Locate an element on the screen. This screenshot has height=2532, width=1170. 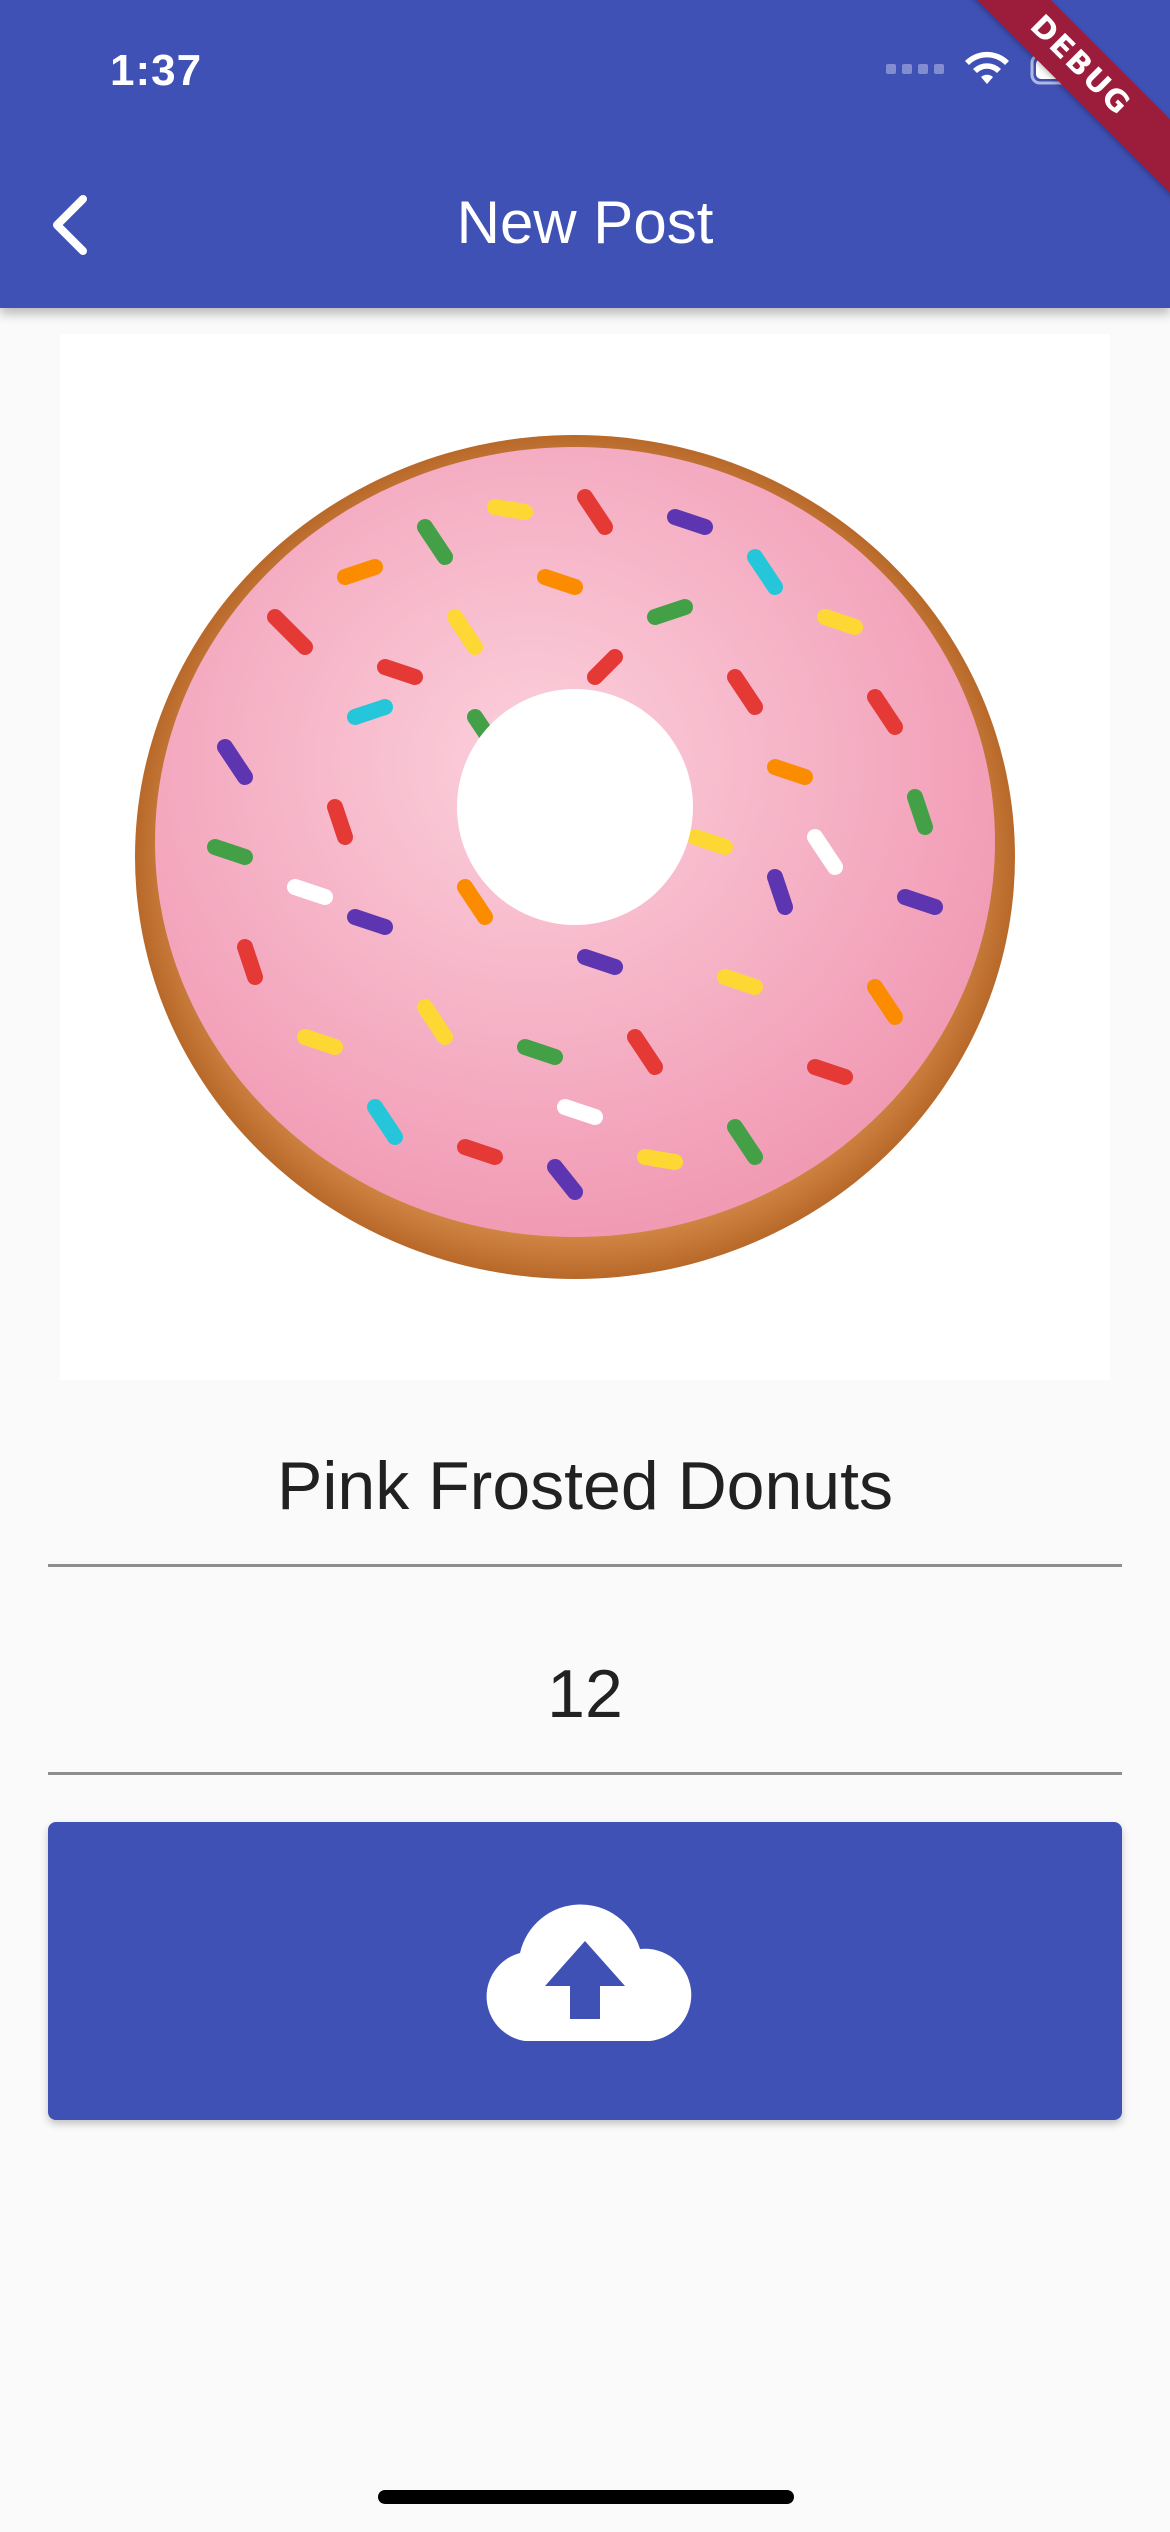
post-name-value: Pink Frosted Donuts is located at coordinates (585, 1486).